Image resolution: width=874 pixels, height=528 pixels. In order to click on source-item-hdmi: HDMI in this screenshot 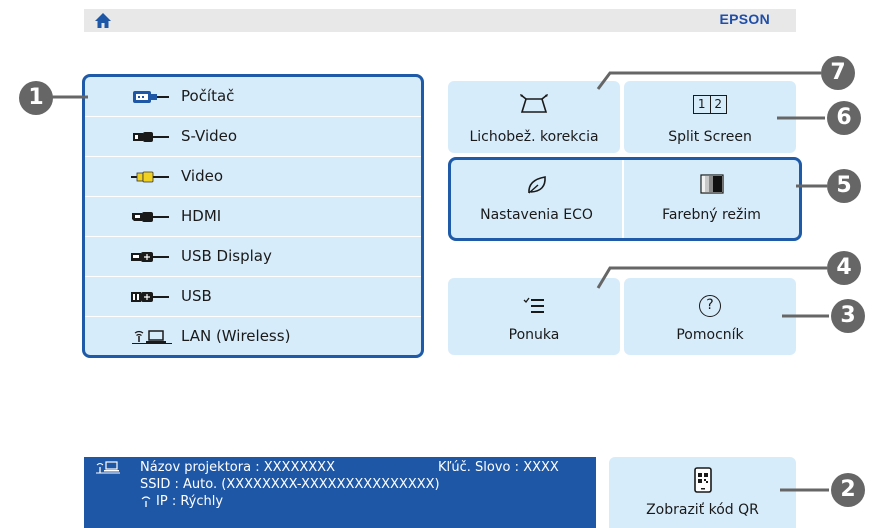, I will do `click(253, 217)`.